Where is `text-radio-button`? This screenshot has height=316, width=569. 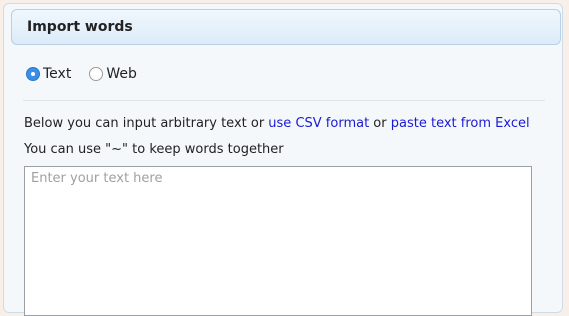 text-radio-button is located at coordinates (33, 74).